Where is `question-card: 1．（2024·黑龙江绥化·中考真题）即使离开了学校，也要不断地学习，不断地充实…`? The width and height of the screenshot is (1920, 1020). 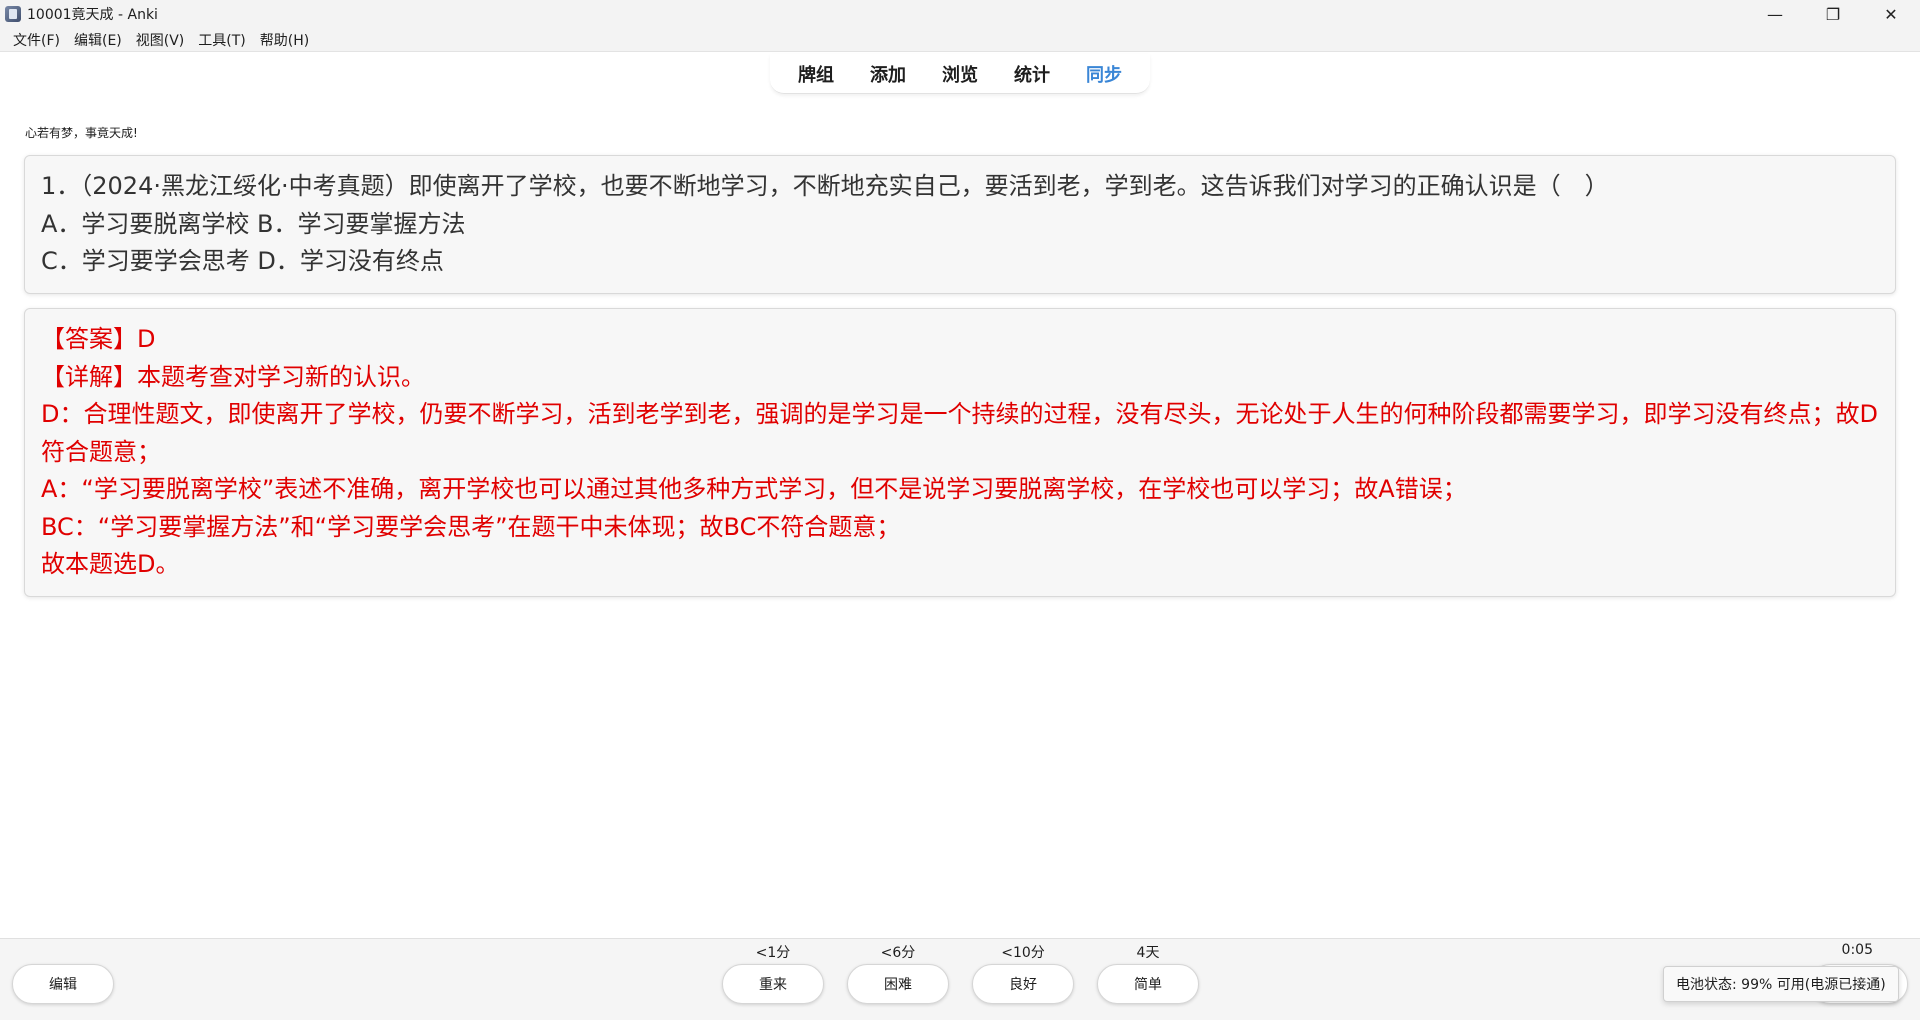 question-card: 1．（2024·黑龙江绥化·中考真题）即使离开了学校，也要不断地学习，不断地充实… is located at coordinates (960, 224).